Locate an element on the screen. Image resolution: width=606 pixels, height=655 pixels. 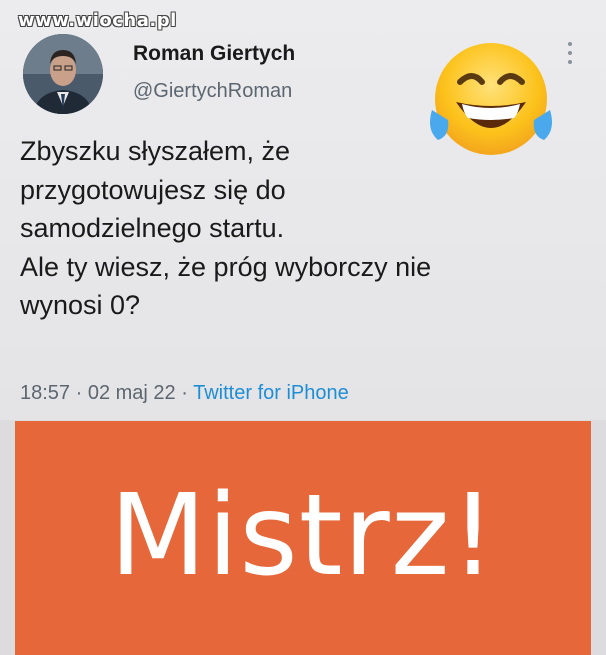
more-options-icon is located at coordinates (570, 53).